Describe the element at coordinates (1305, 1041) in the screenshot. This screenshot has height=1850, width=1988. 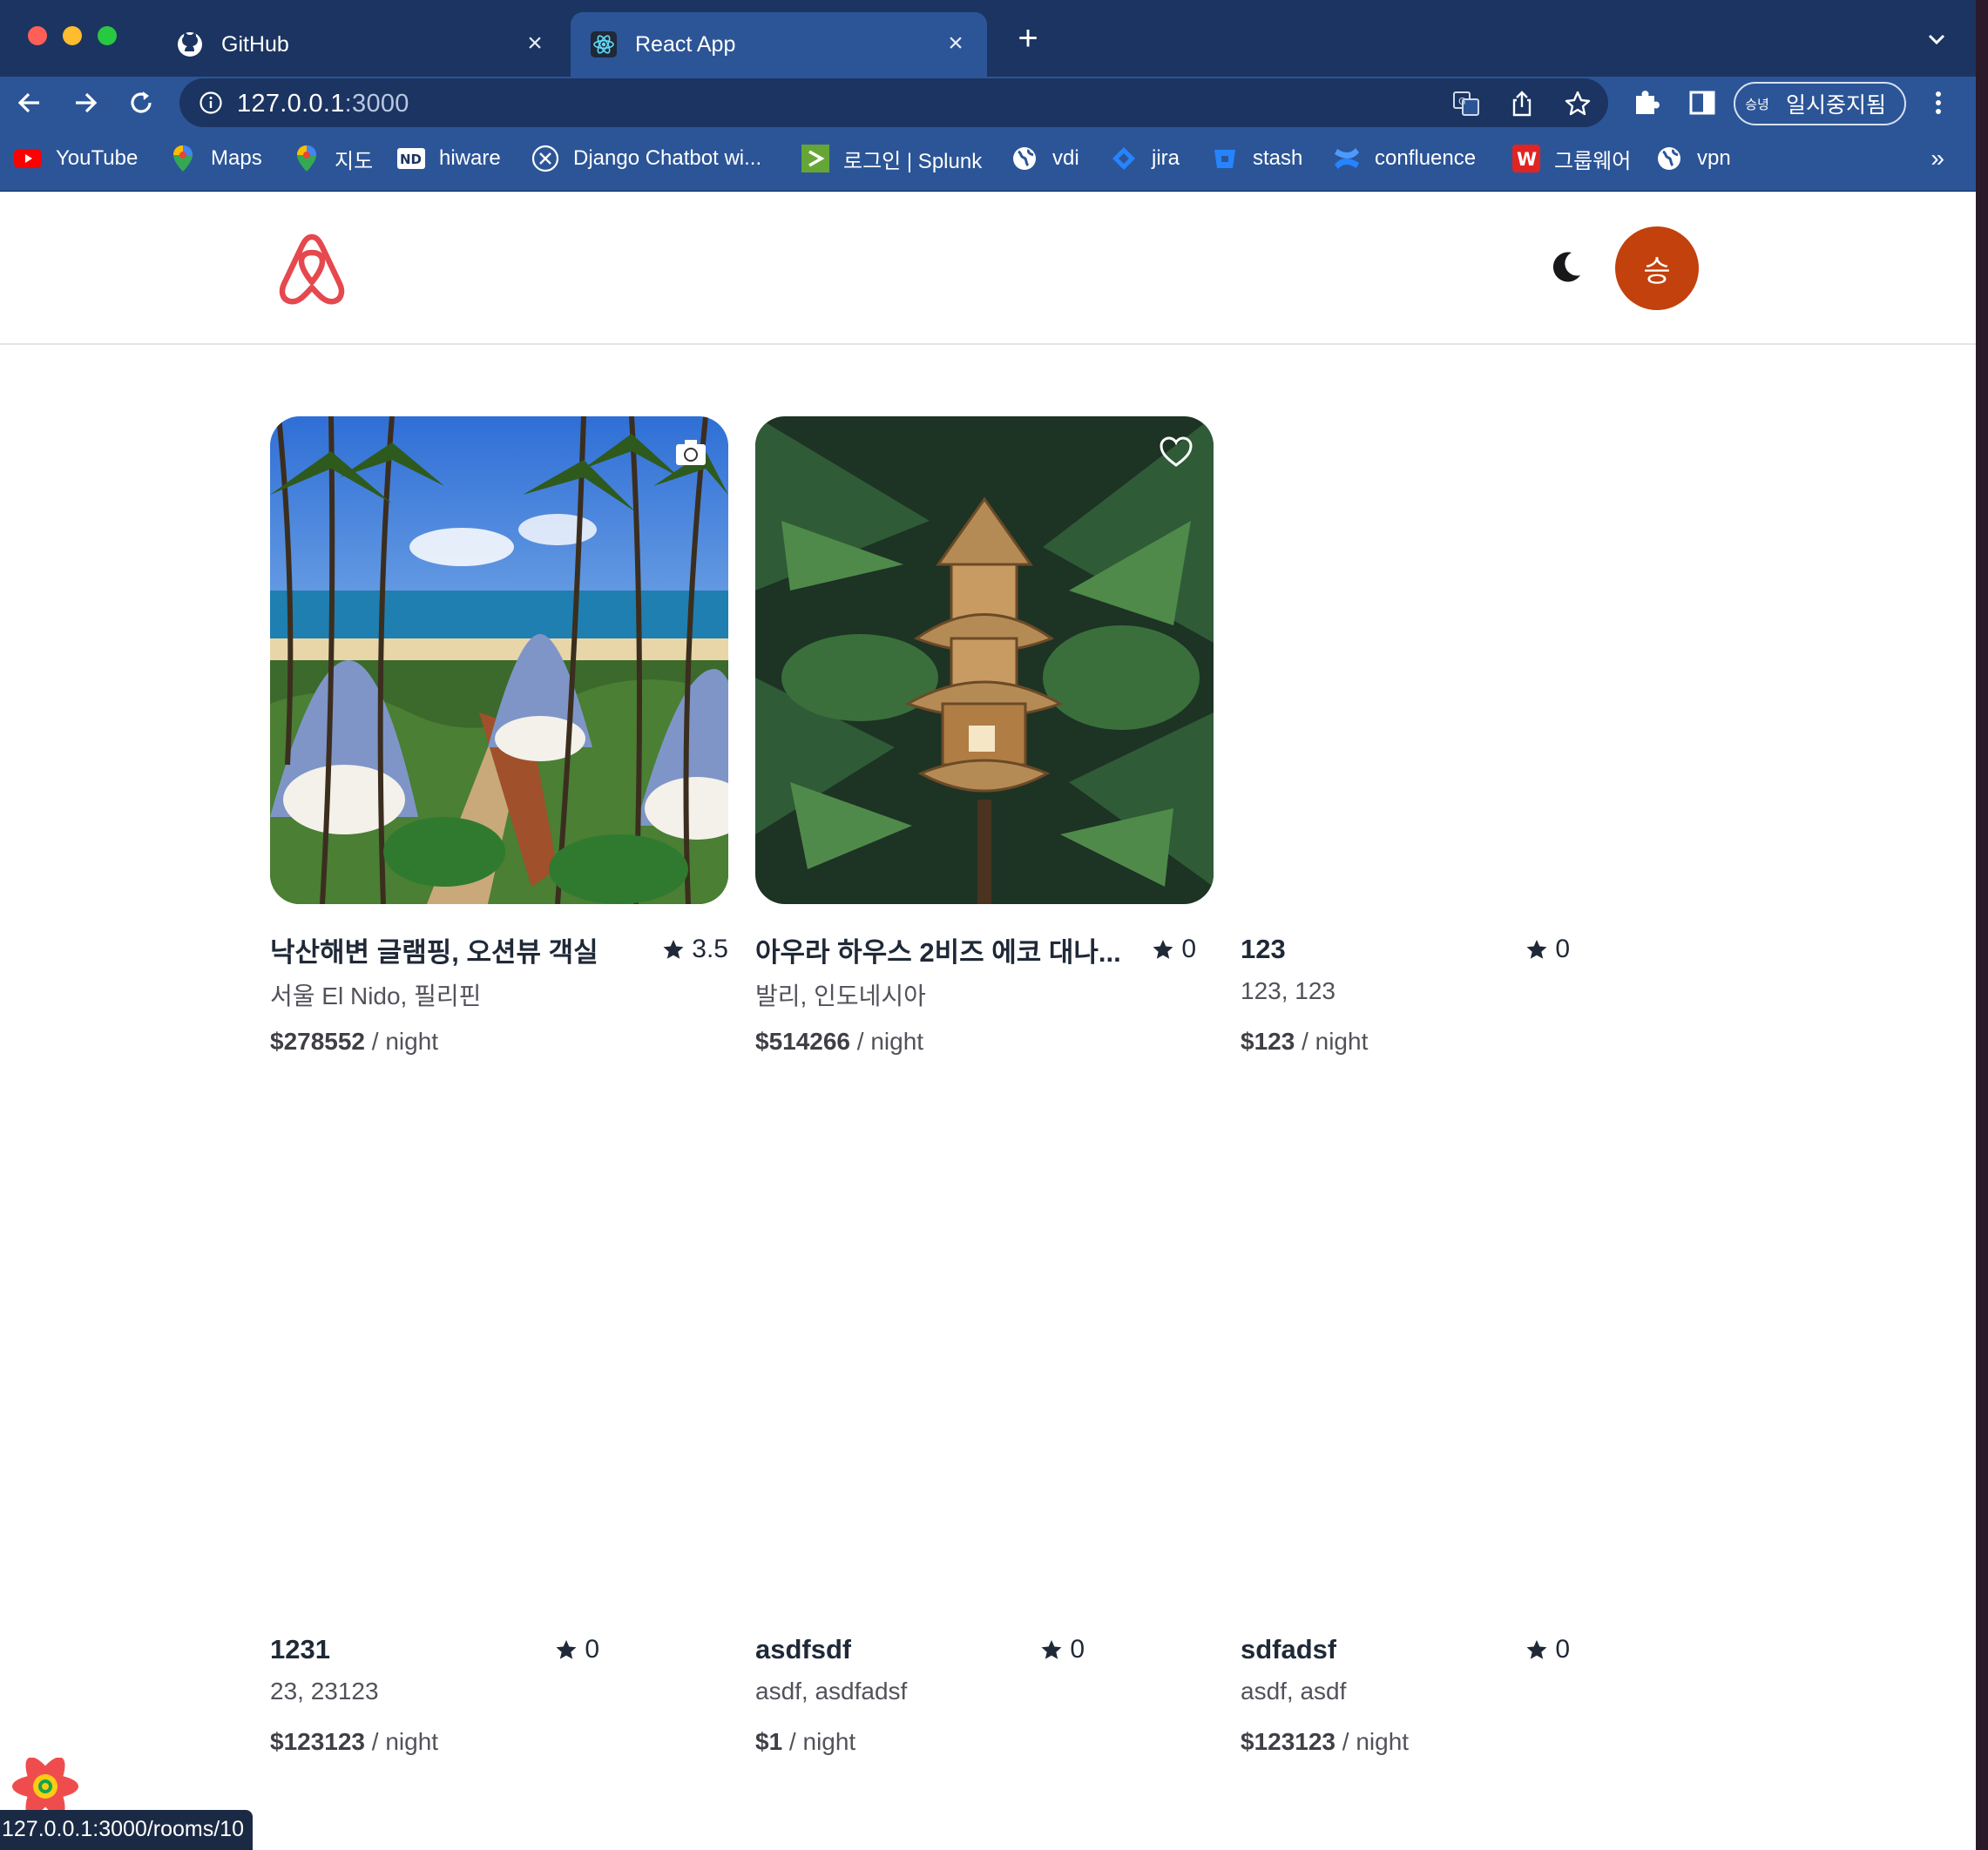
I see `room-price: $123 / night` at that location.